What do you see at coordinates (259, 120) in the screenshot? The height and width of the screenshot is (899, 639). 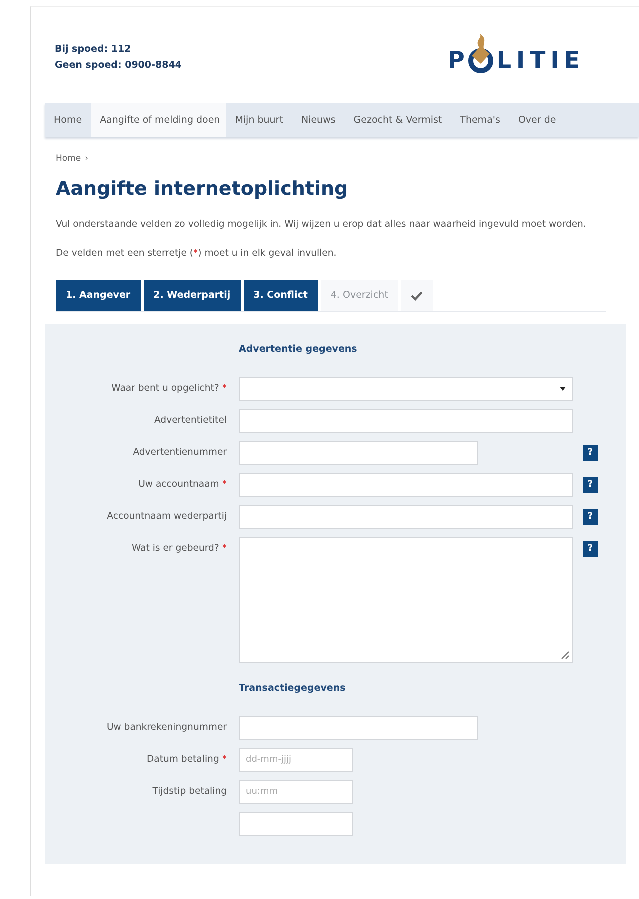 I see `nav-link: Mijn buurt` at bounding box center [259, 120].